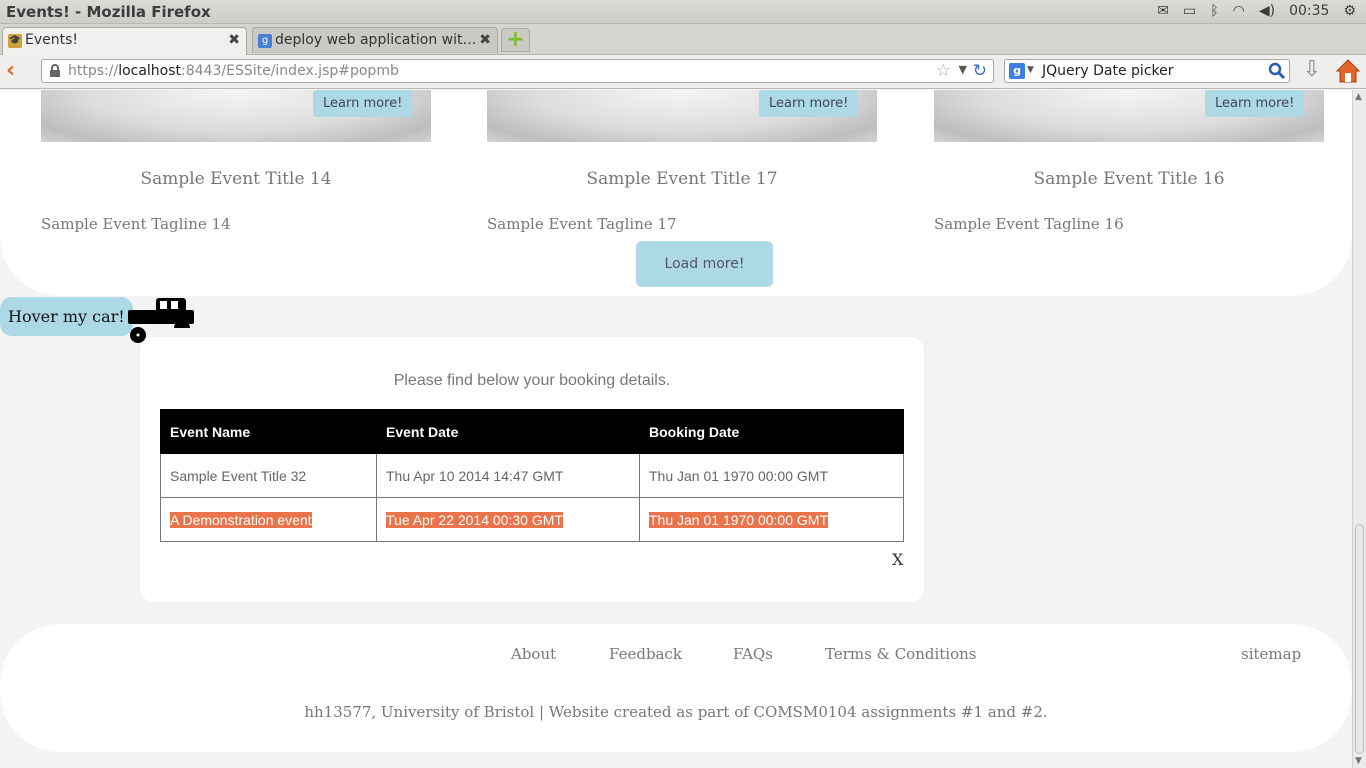 This screenshot has width=1366, height=768. Describe the element at coordinates (963, 69) in the screenshot. I see `history-dropdown-icon: ▼` at that location.